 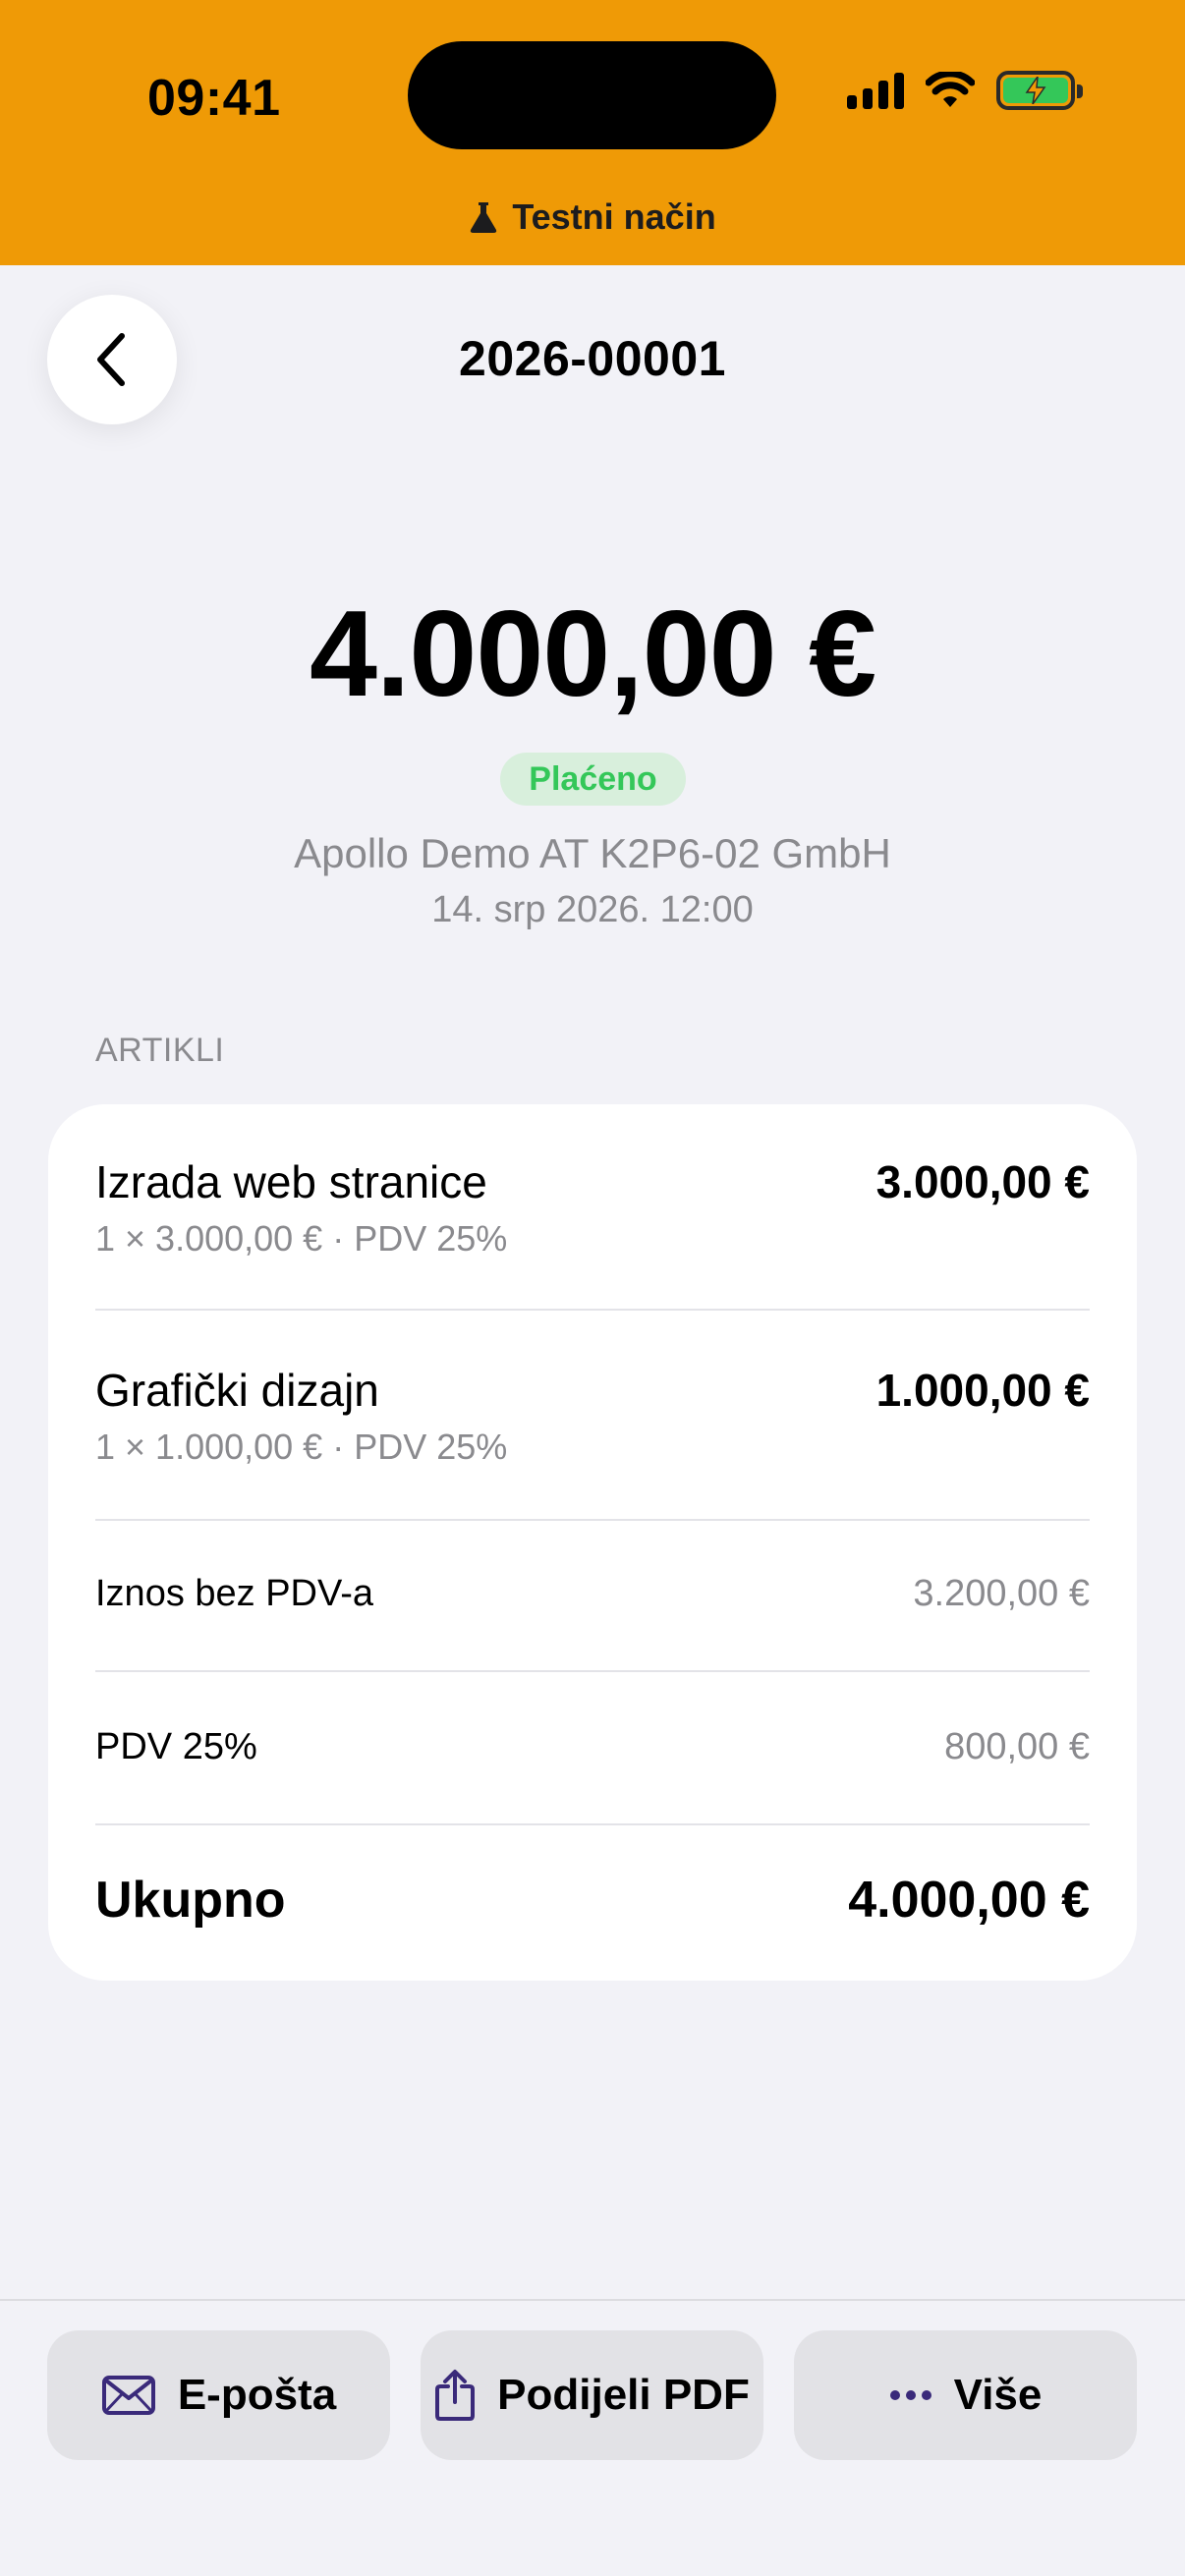 What do you see at coordinates (592, 95) in the screenshot?
I see `dynamic-island` at bounding box center [592, 95].